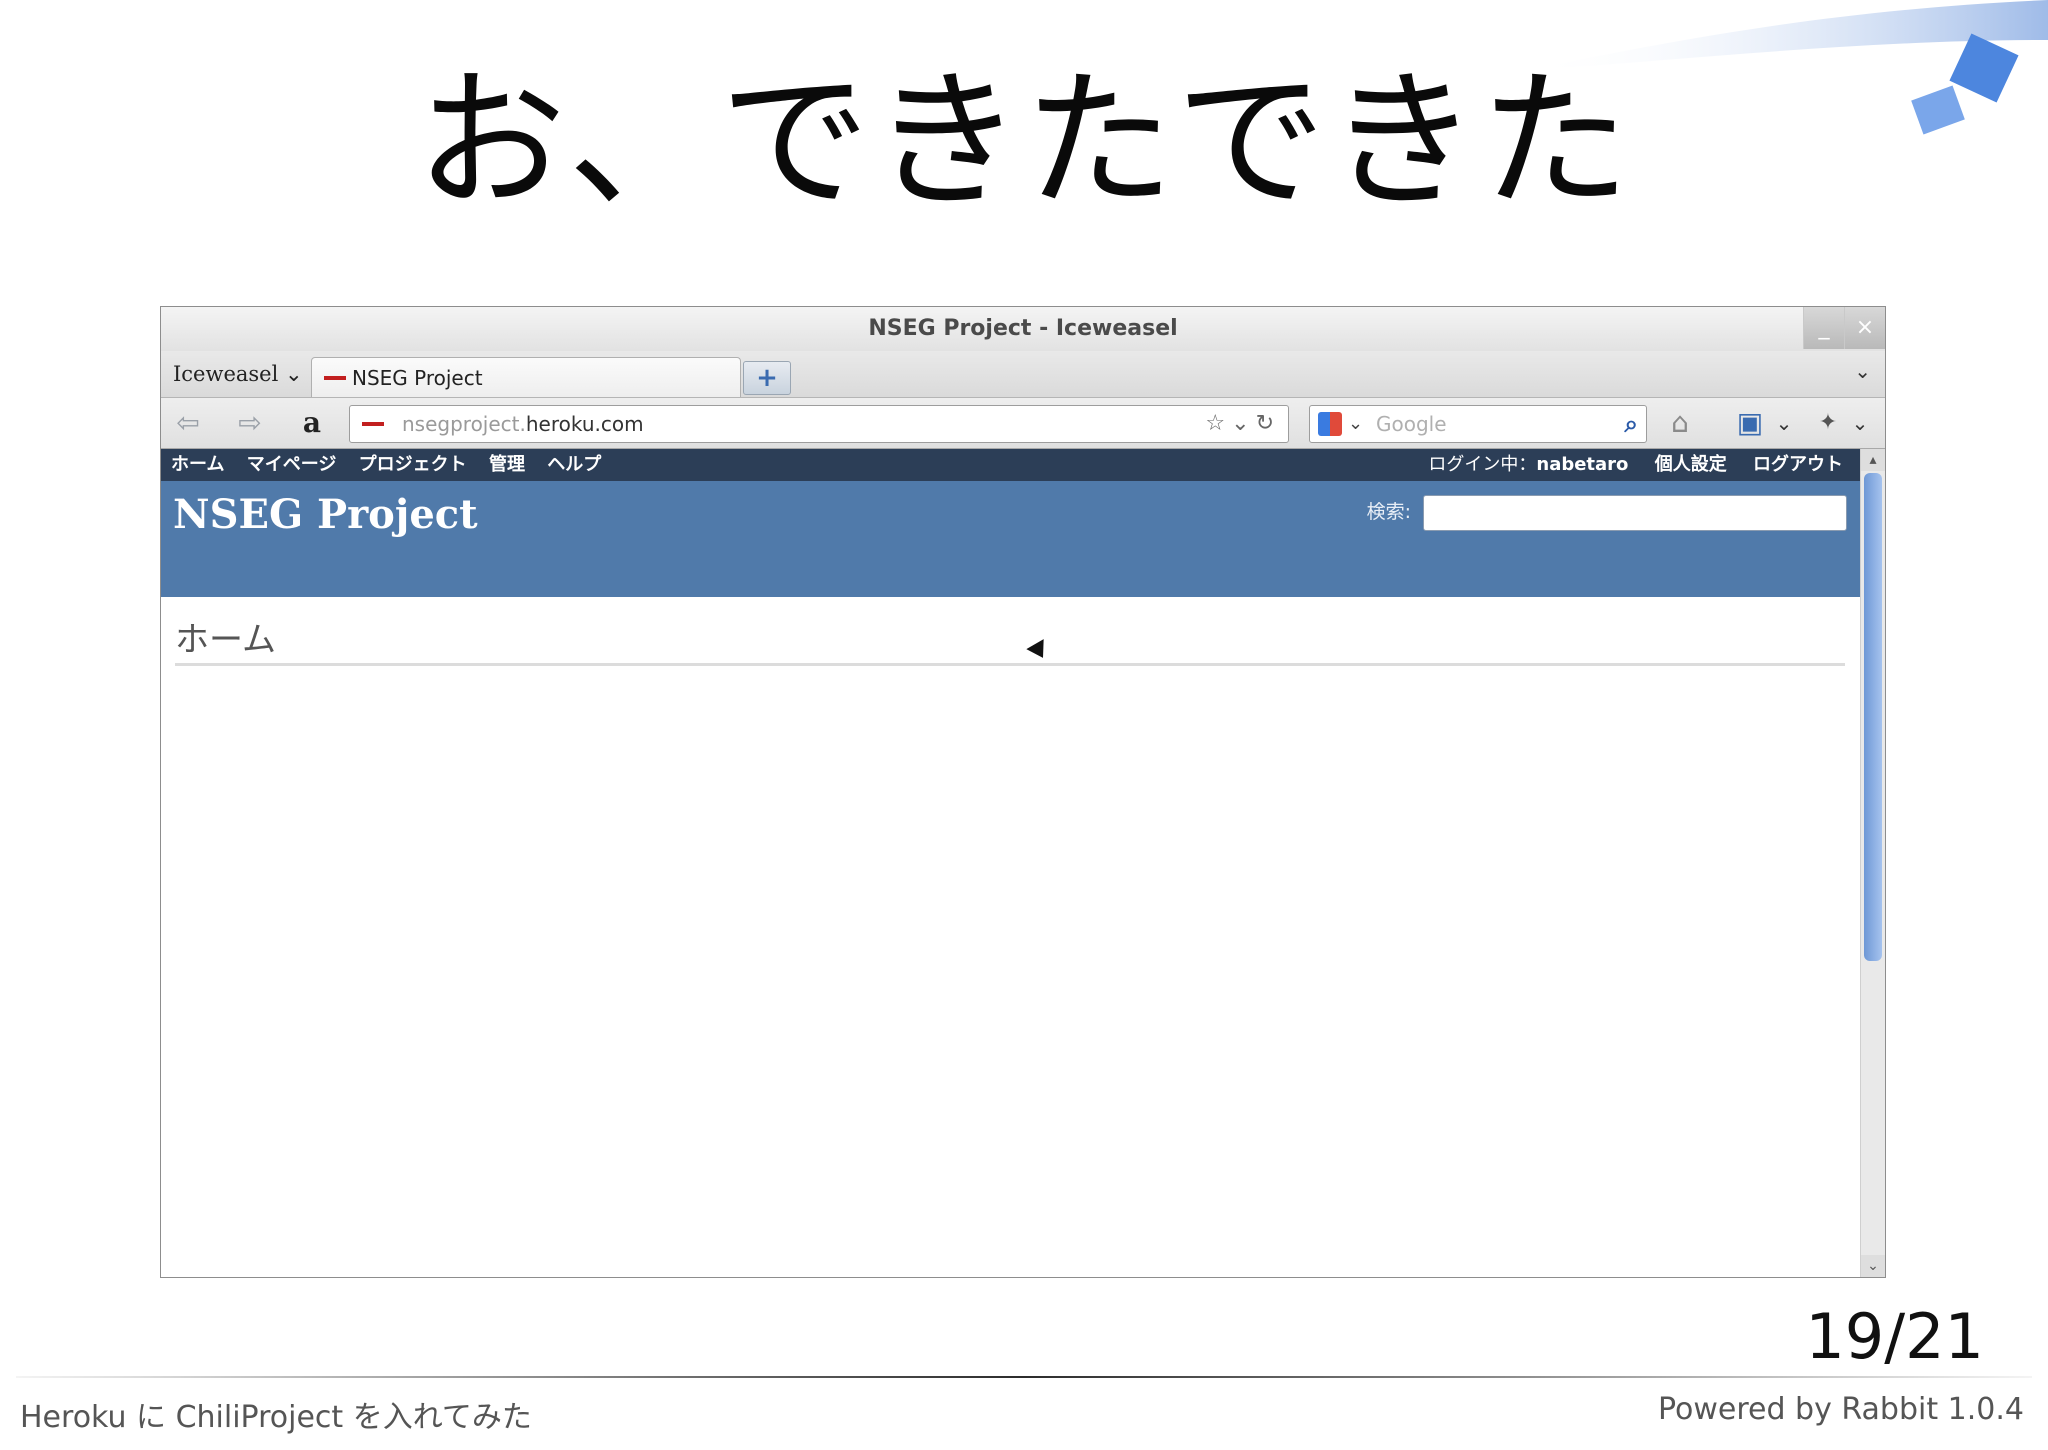 The width and height of the screenshot is (2048, 1450). I want to click on window-title: NSEG Project - Iceweasel, so click(1023, 328).